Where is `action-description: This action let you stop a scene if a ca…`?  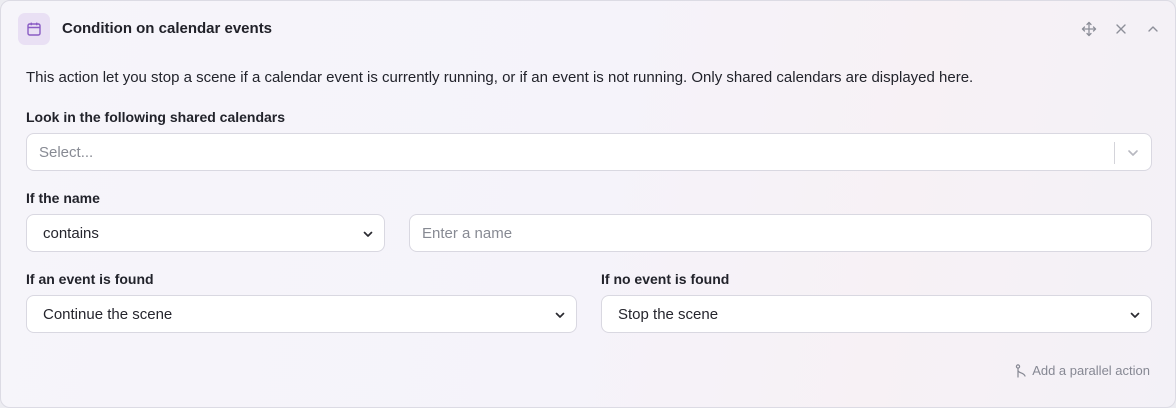 action-description: This action let you stop a scene if a ca… is located at coordinates (500, 77).